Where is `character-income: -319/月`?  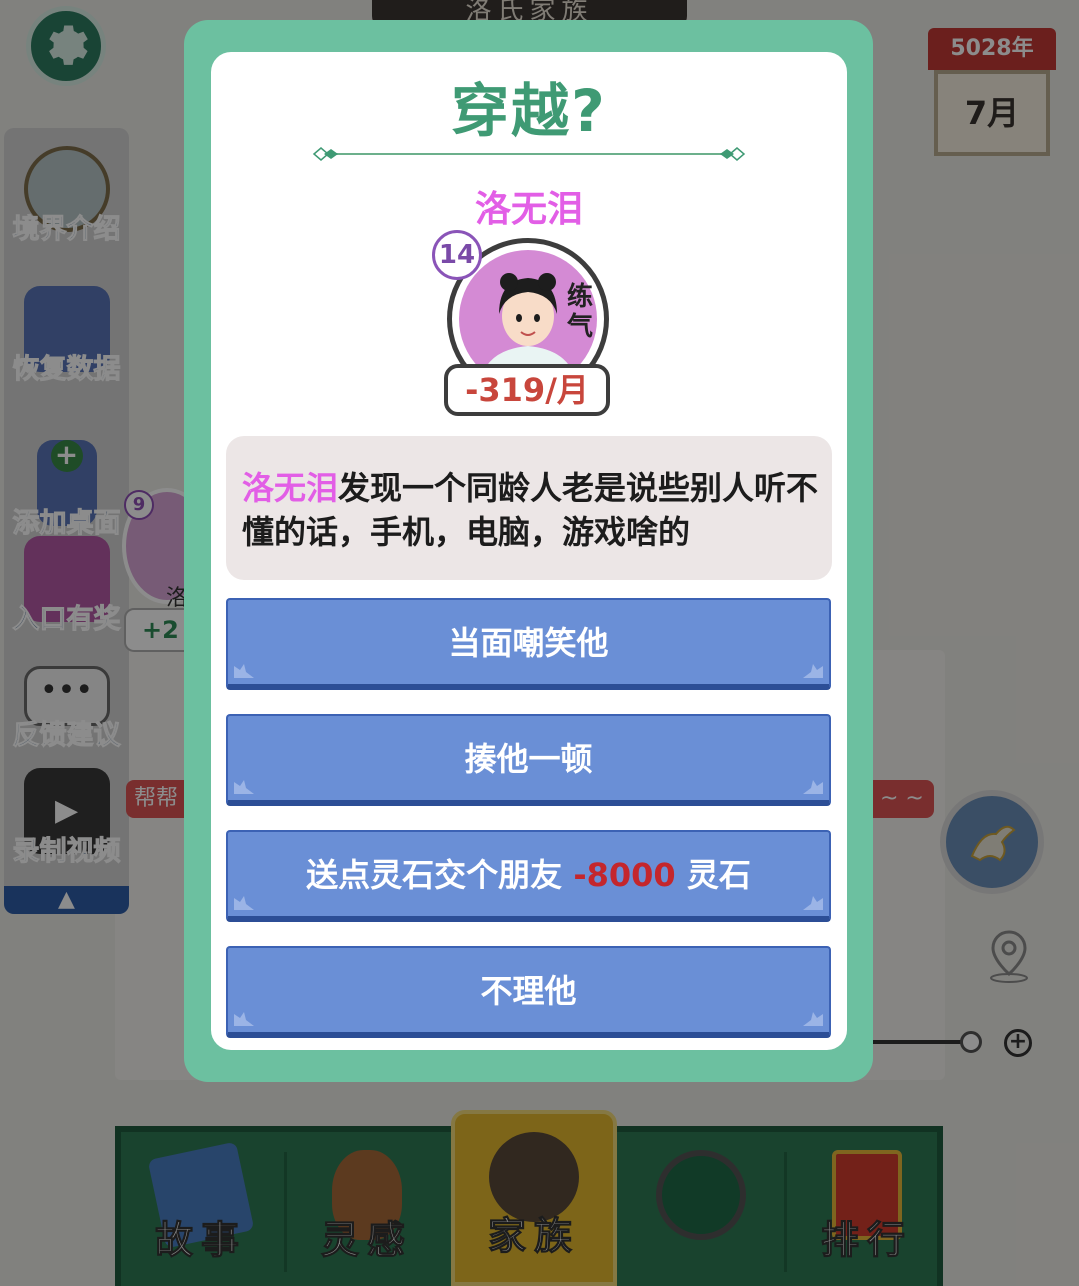 character-income: -319/月 is located at coordinates (527, 390).